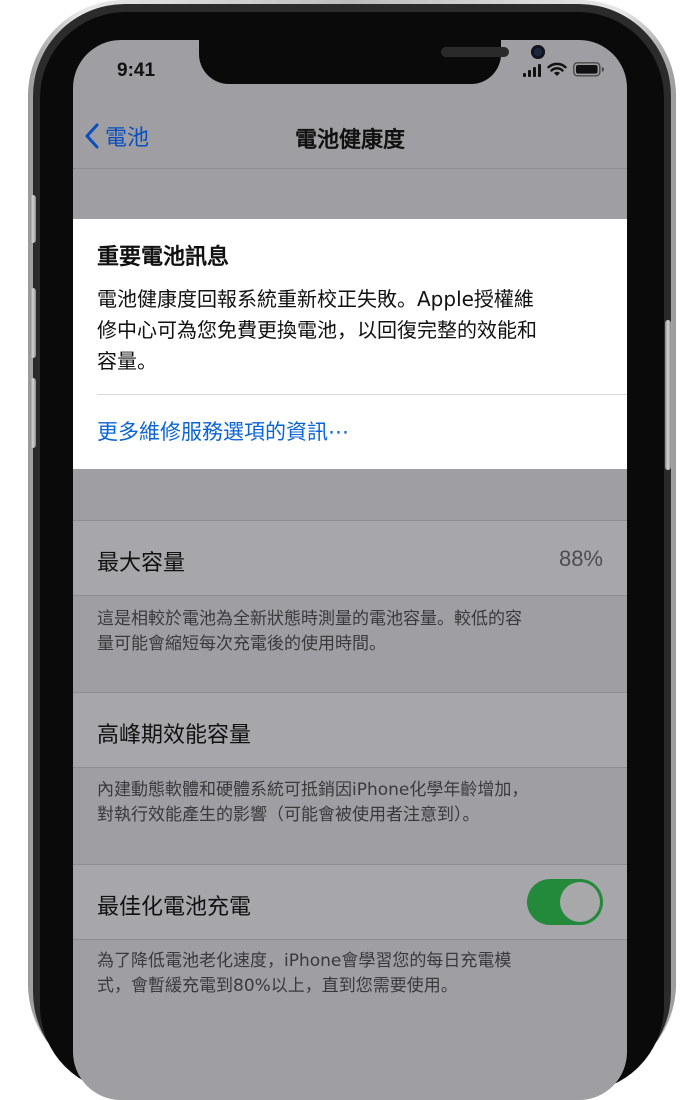 This screenshot has height=1100, width=700. I want to click on battery-icon, so click(588, 69).